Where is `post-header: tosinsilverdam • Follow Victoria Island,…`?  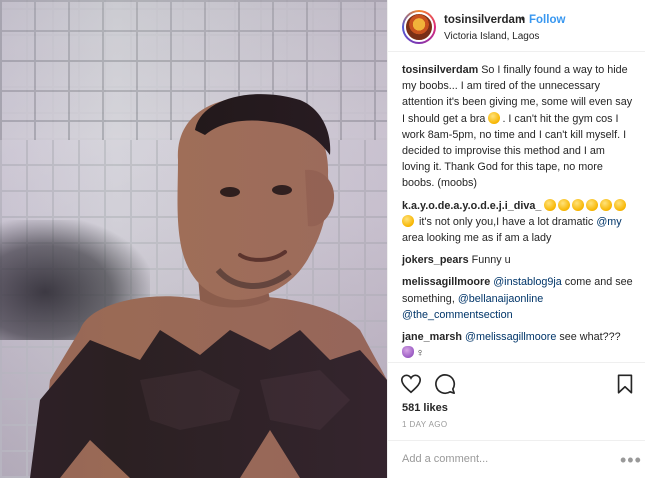
post-header: tosinsilverdam • Follow Victoria Island,… is located at coordinates (516, 26).